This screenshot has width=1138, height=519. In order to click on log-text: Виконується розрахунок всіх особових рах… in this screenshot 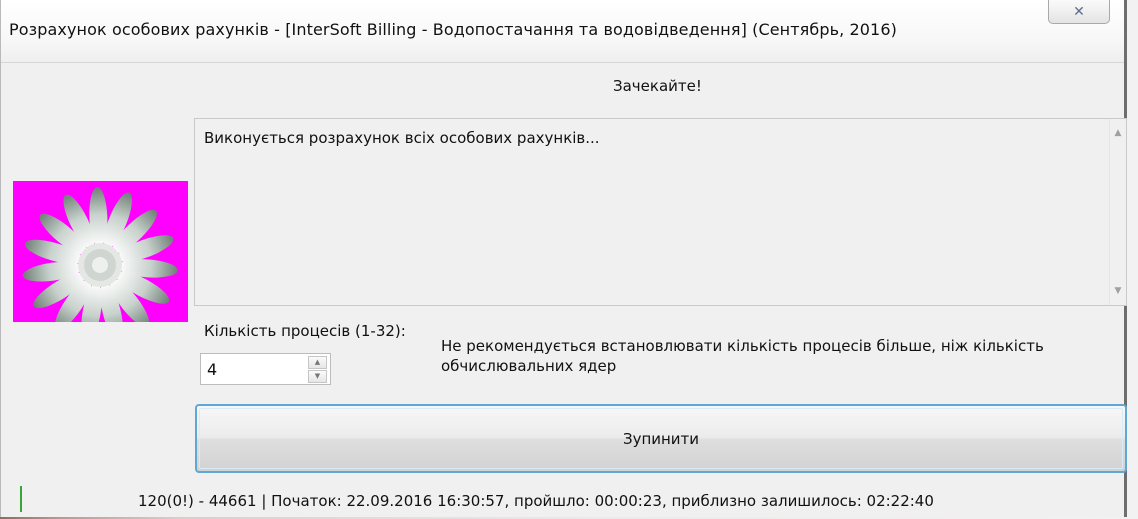, I will do `click(402, 138)`.